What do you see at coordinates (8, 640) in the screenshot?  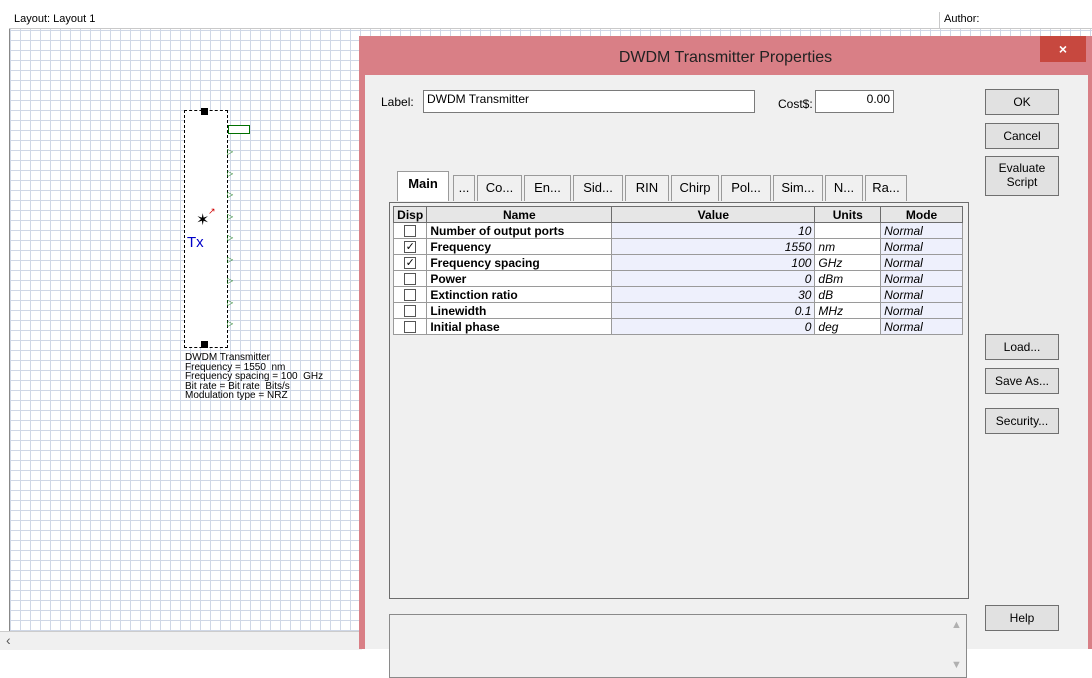 I see `chevron-left-icon: ‹` at bounding box center [8, 640].